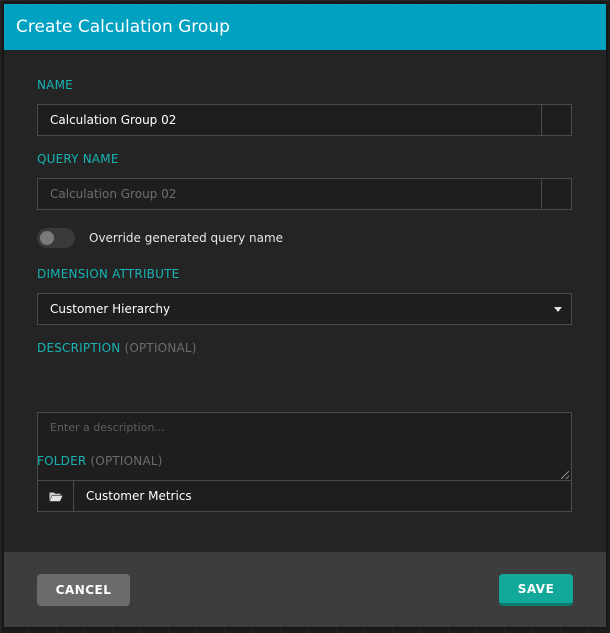 The height and width of the screenshot is (633, 610). I want to click on override-toggle-row: Override generated query name, so click(160, 238).